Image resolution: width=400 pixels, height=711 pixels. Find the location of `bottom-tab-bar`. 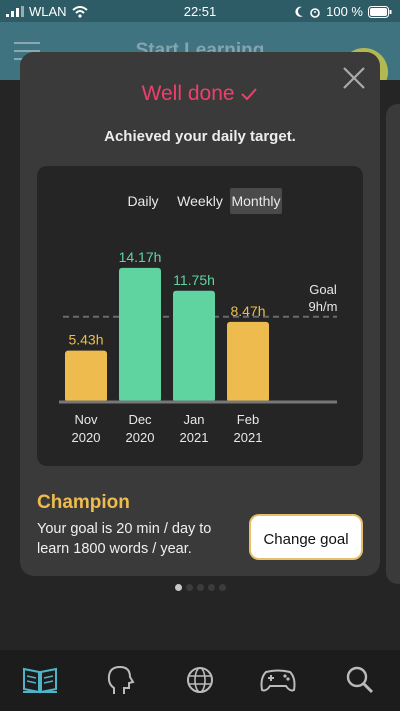

bottom-tab-bar is located at coordinates (200, 680).